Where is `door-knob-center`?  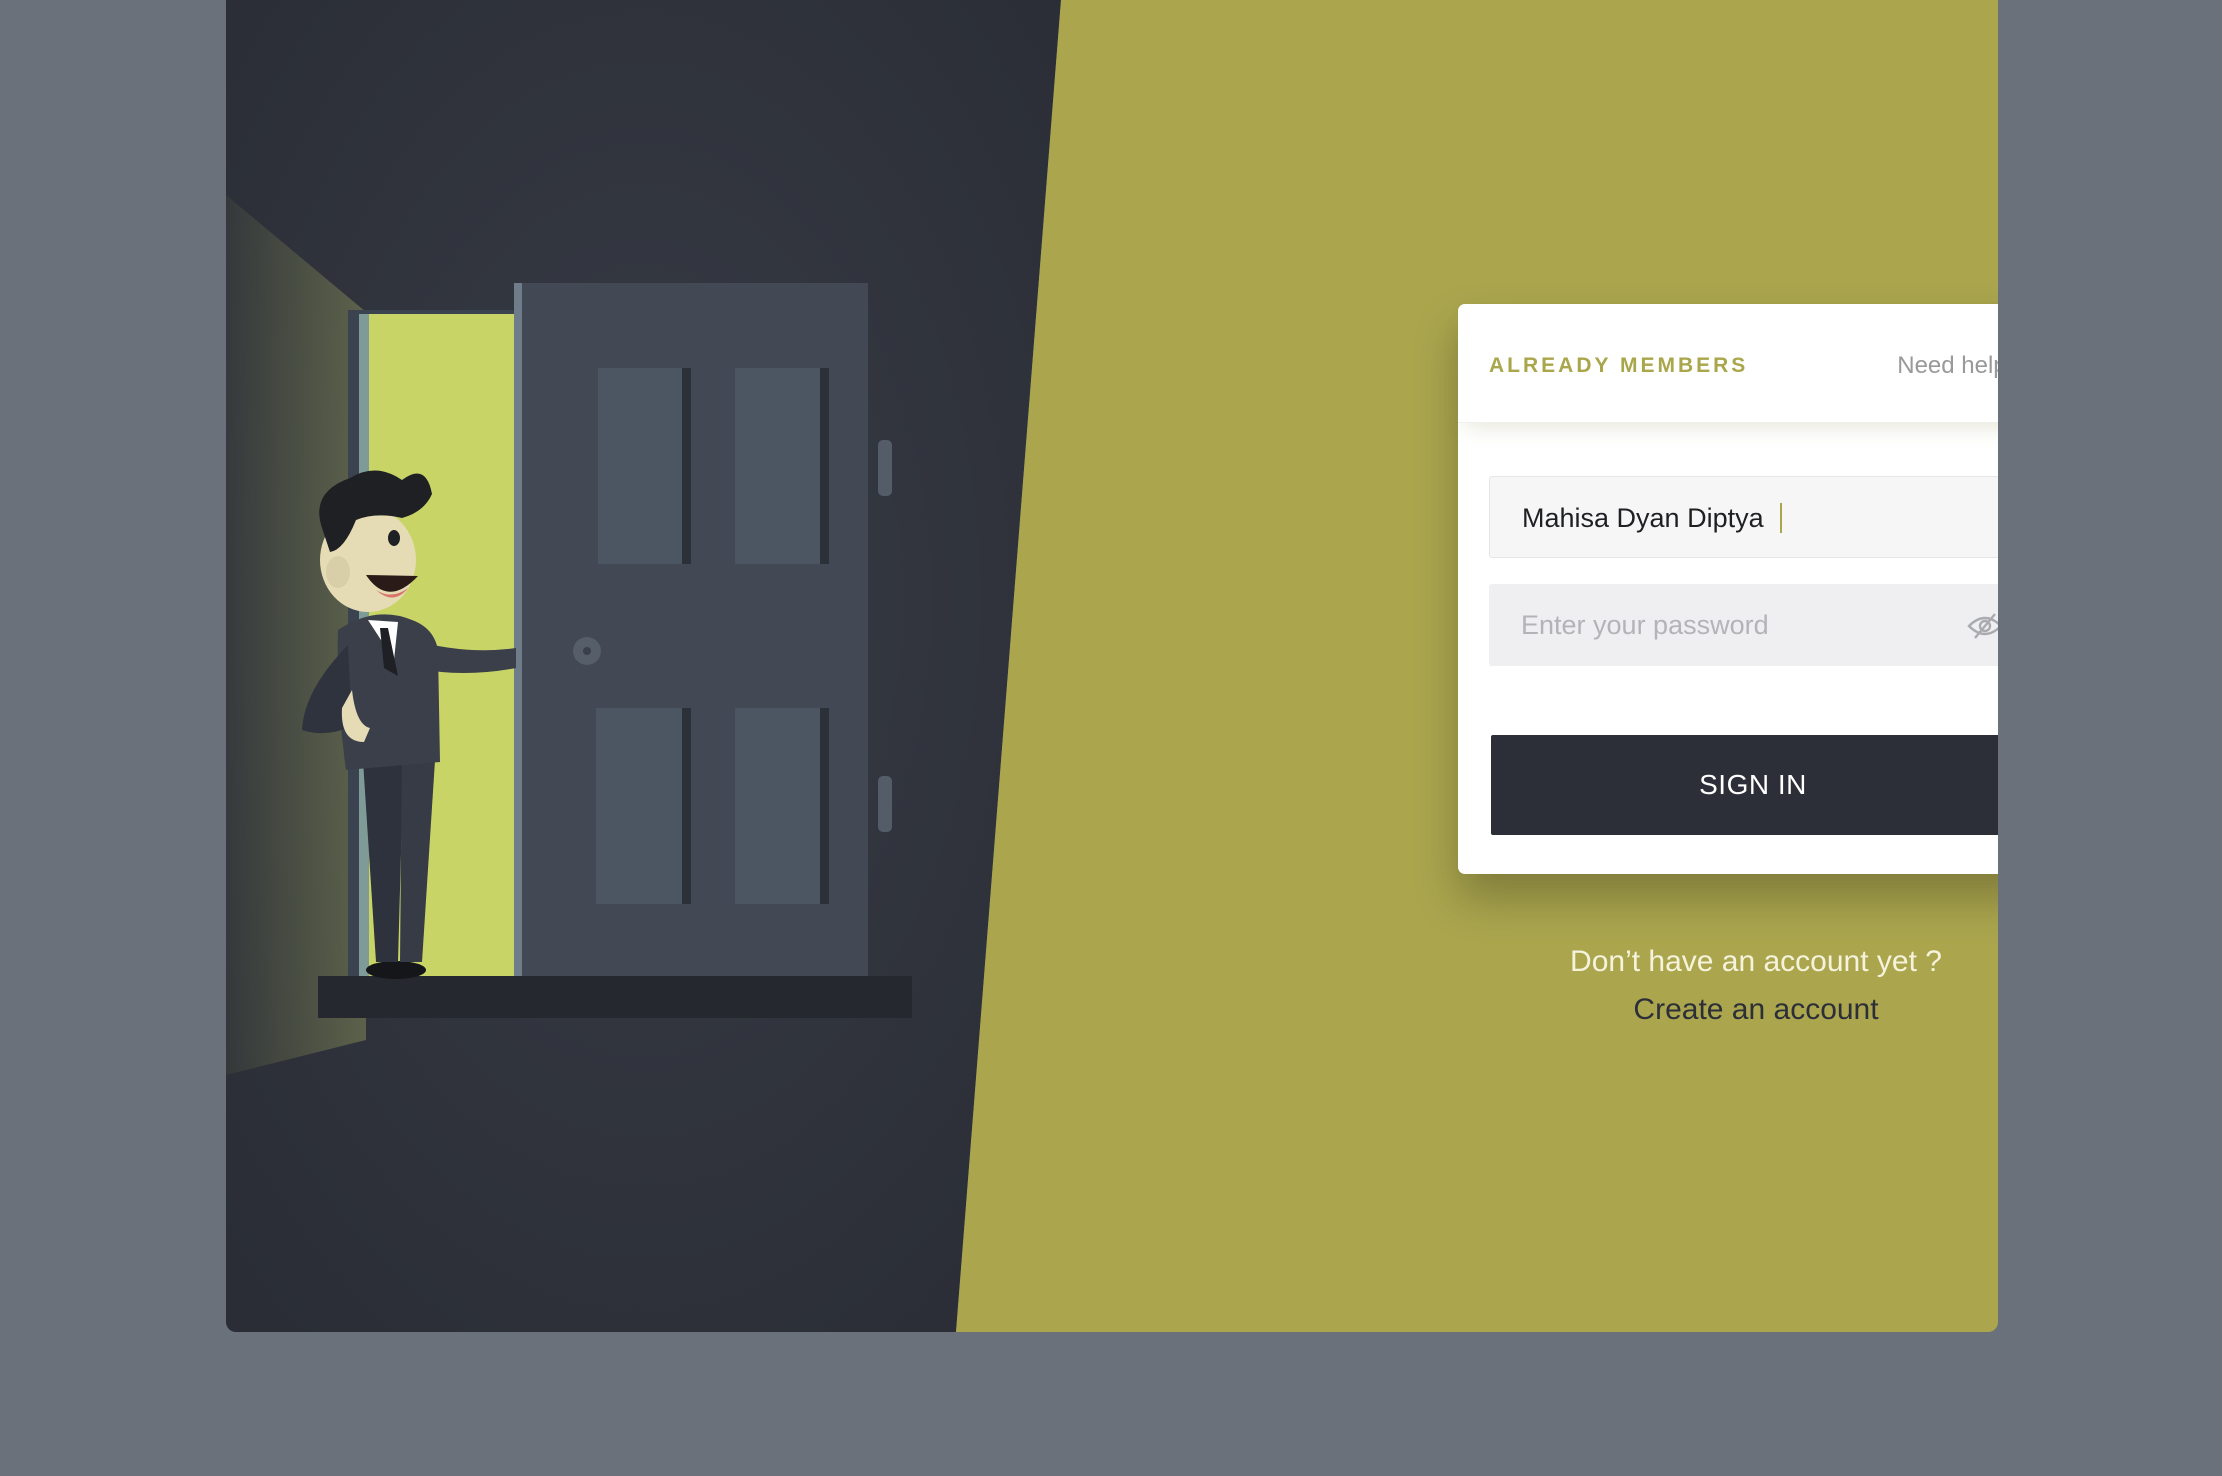
door-knob-center is located at coordinates (587, 651).